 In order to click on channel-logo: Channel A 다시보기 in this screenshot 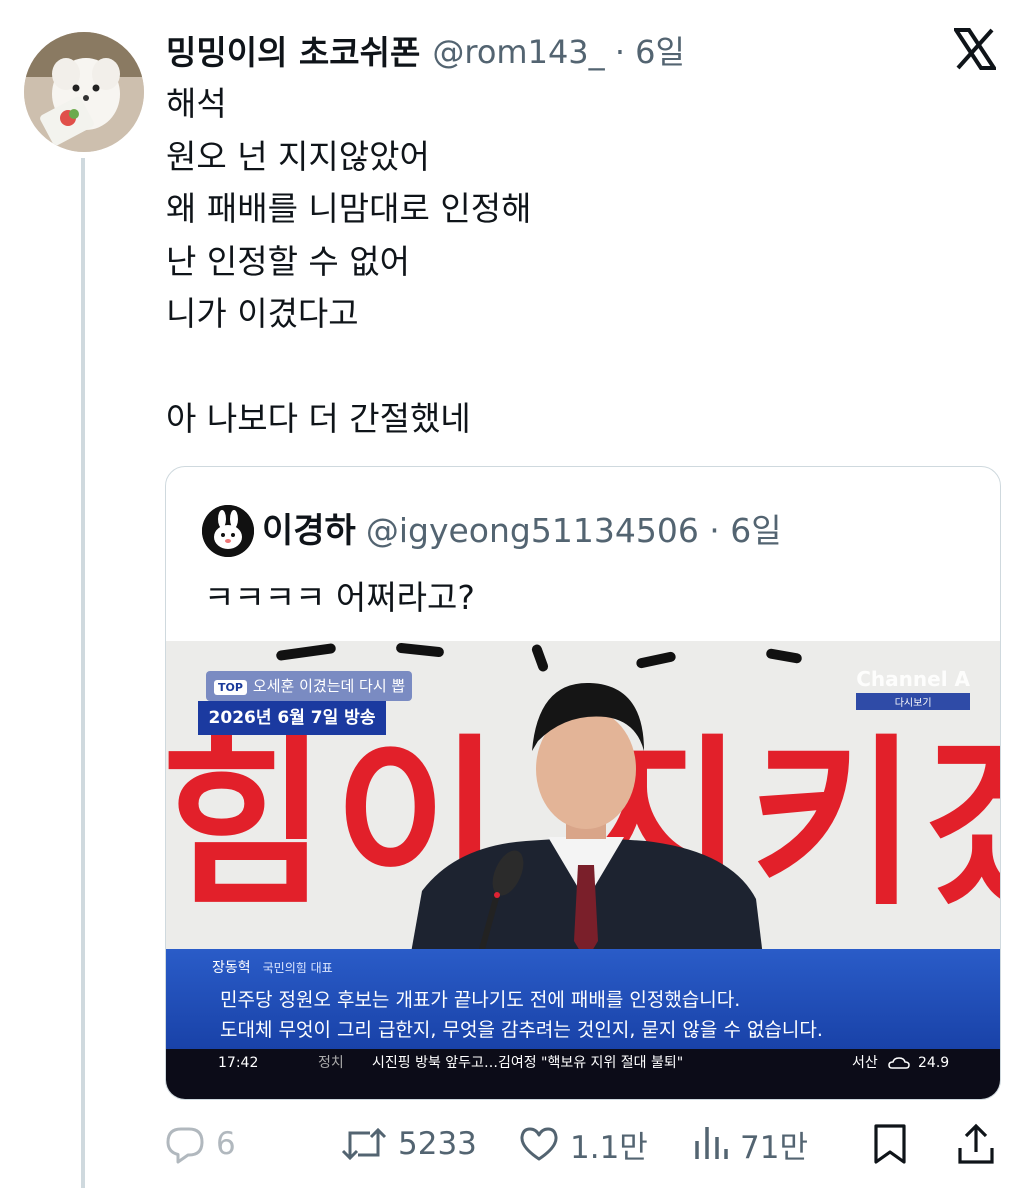, I will do `click(913, 688)`.